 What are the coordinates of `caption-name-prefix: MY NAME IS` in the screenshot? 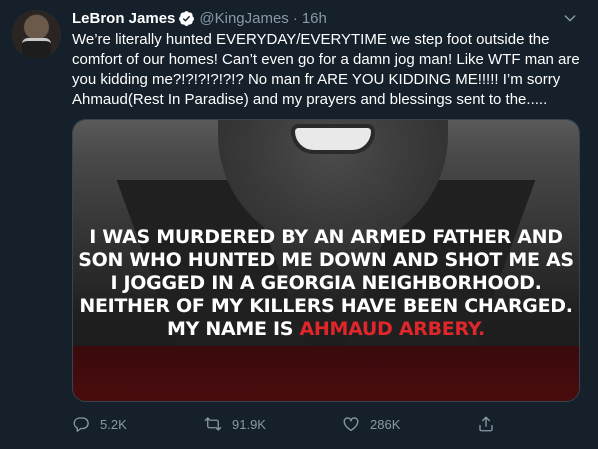 It's located at (233, 329).